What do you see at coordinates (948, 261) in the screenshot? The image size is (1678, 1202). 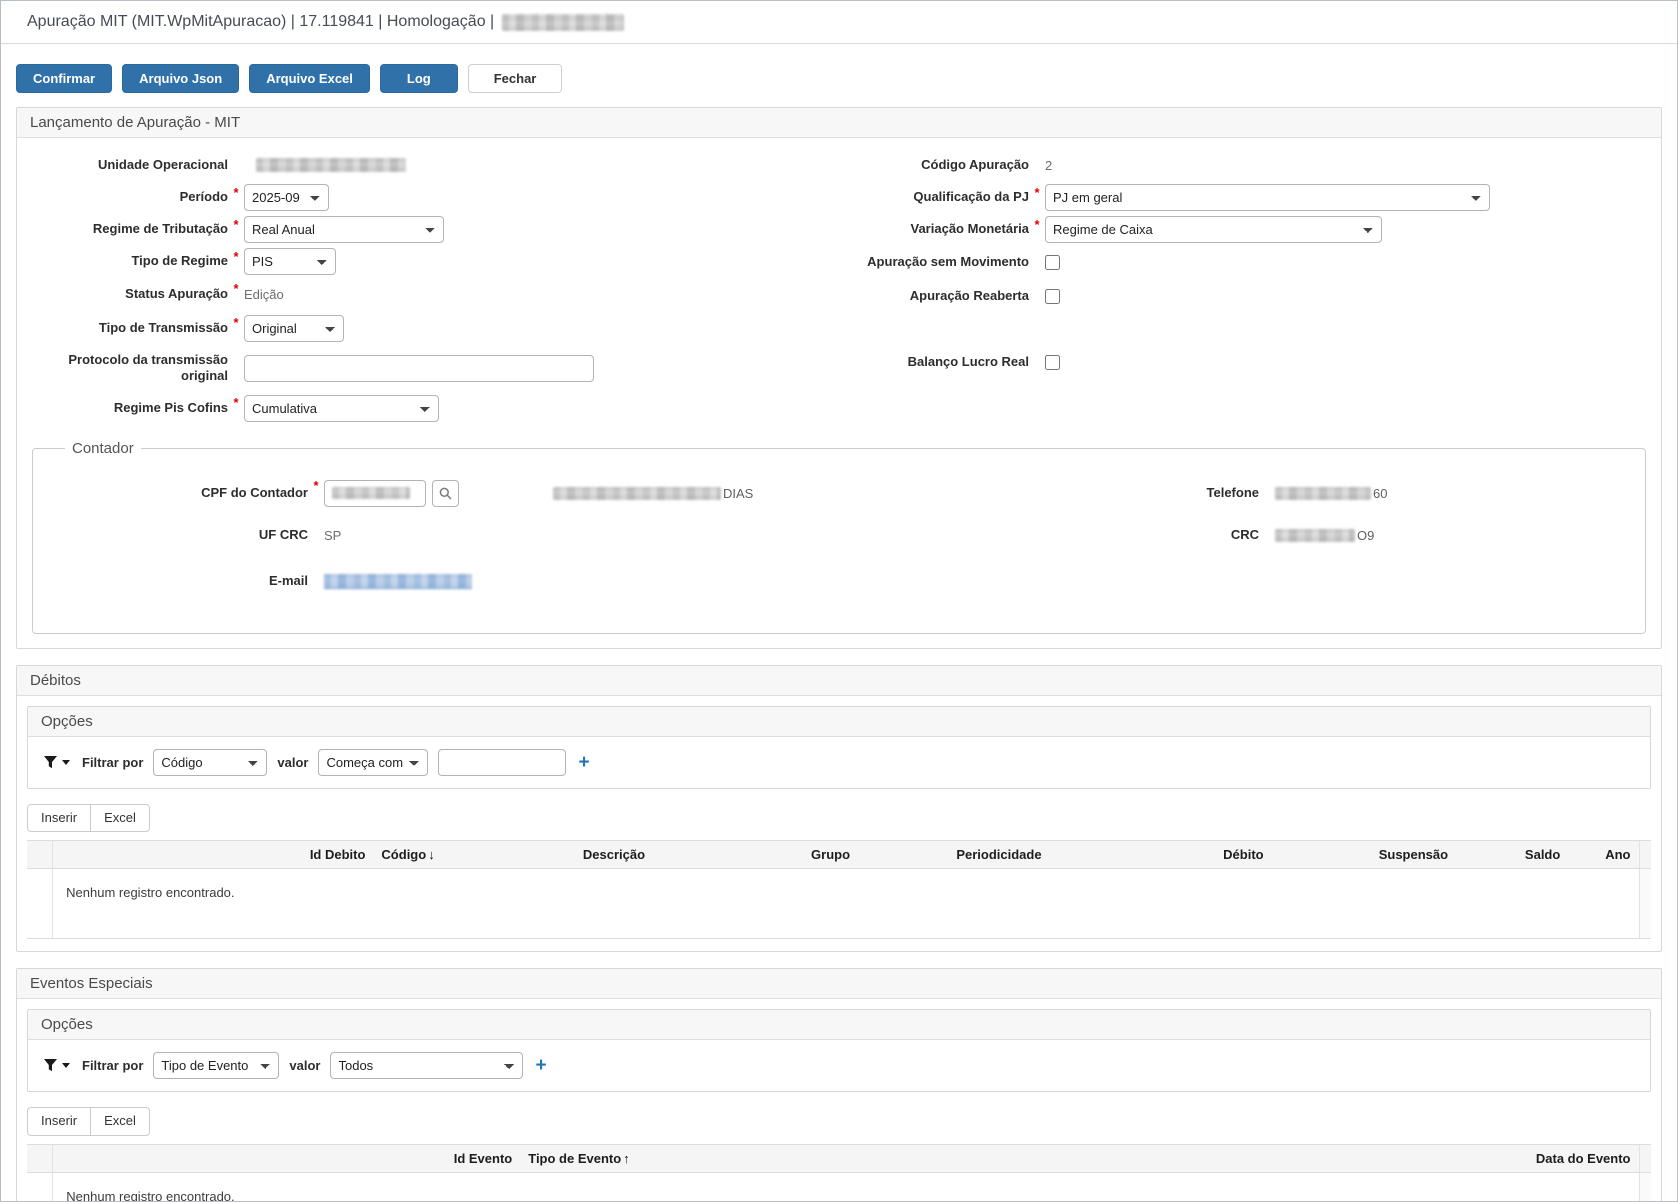 I see `apuracao-sem-movimento-label: Apuração sem Movimento` at bounding box center [948, 261].